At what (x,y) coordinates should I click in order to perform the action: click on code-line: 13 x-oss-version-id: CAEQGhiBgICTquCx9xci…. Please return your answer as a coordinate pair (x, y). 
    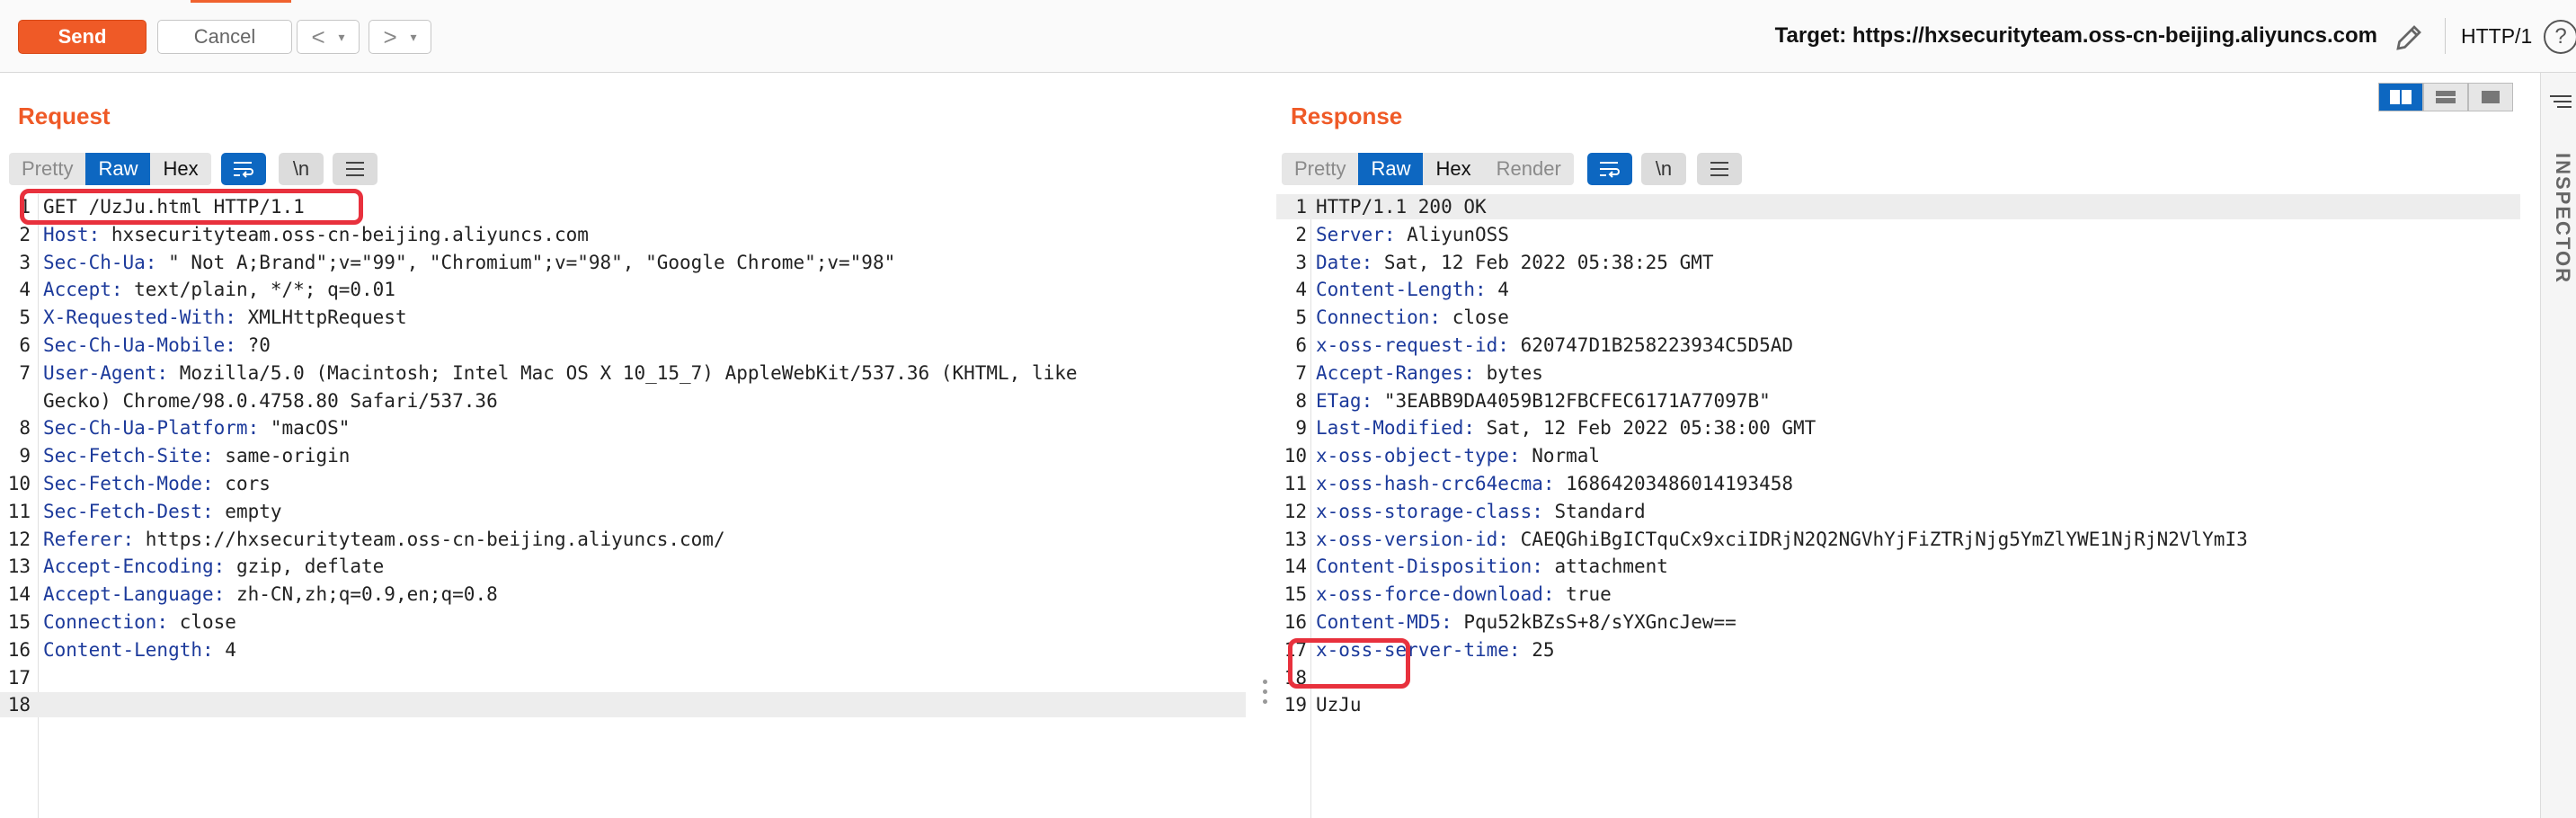
    Looking at the image, I should click on (1898, 539).